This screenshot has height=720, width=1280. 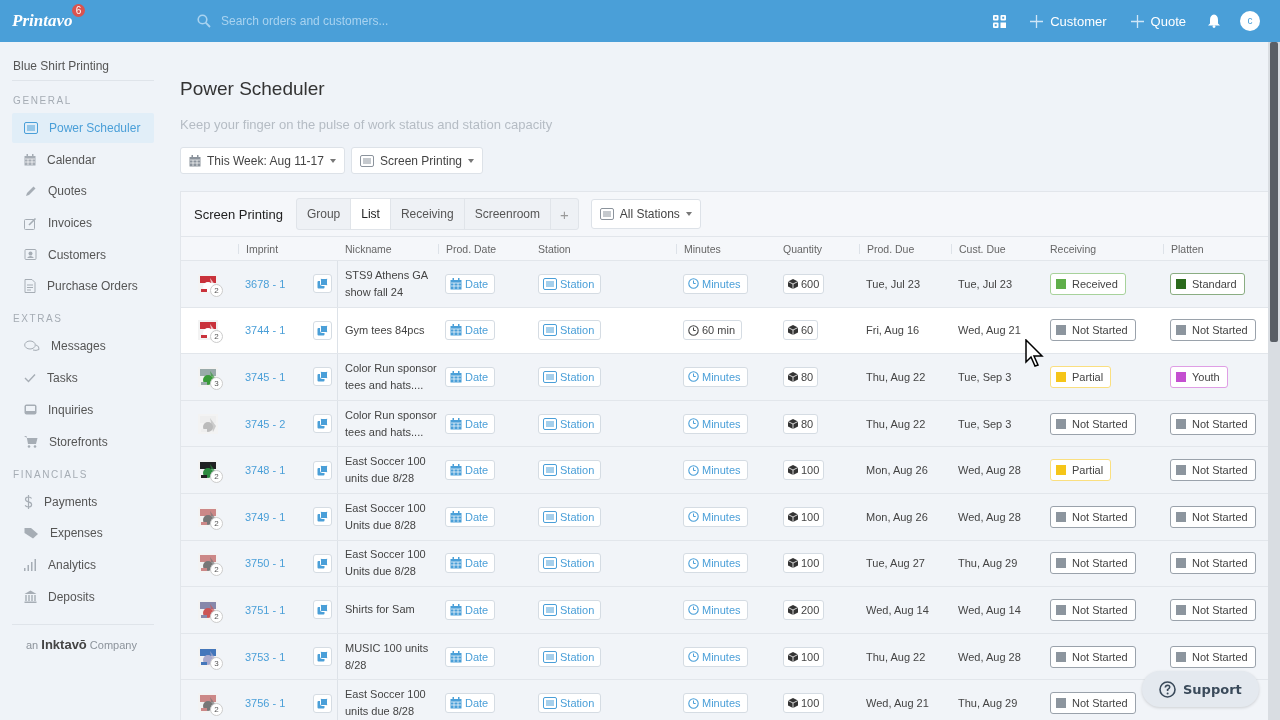 What do you see at coordinates (801, 330) in the screenshot?
I see `quantity-button: 60` at bounding box center [801, 330].